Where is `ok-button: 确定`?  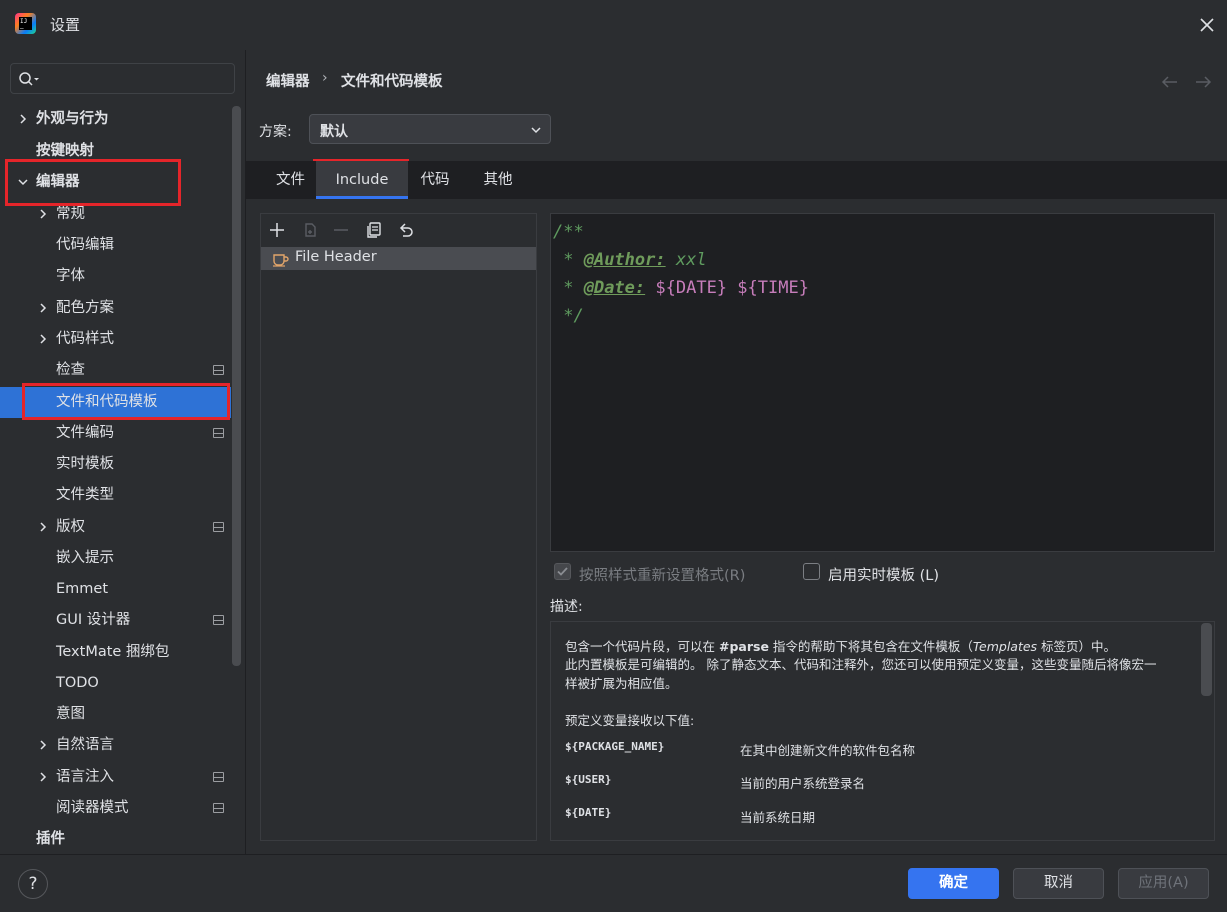
ok-button: 确定 is located at coordinates (953, 883).